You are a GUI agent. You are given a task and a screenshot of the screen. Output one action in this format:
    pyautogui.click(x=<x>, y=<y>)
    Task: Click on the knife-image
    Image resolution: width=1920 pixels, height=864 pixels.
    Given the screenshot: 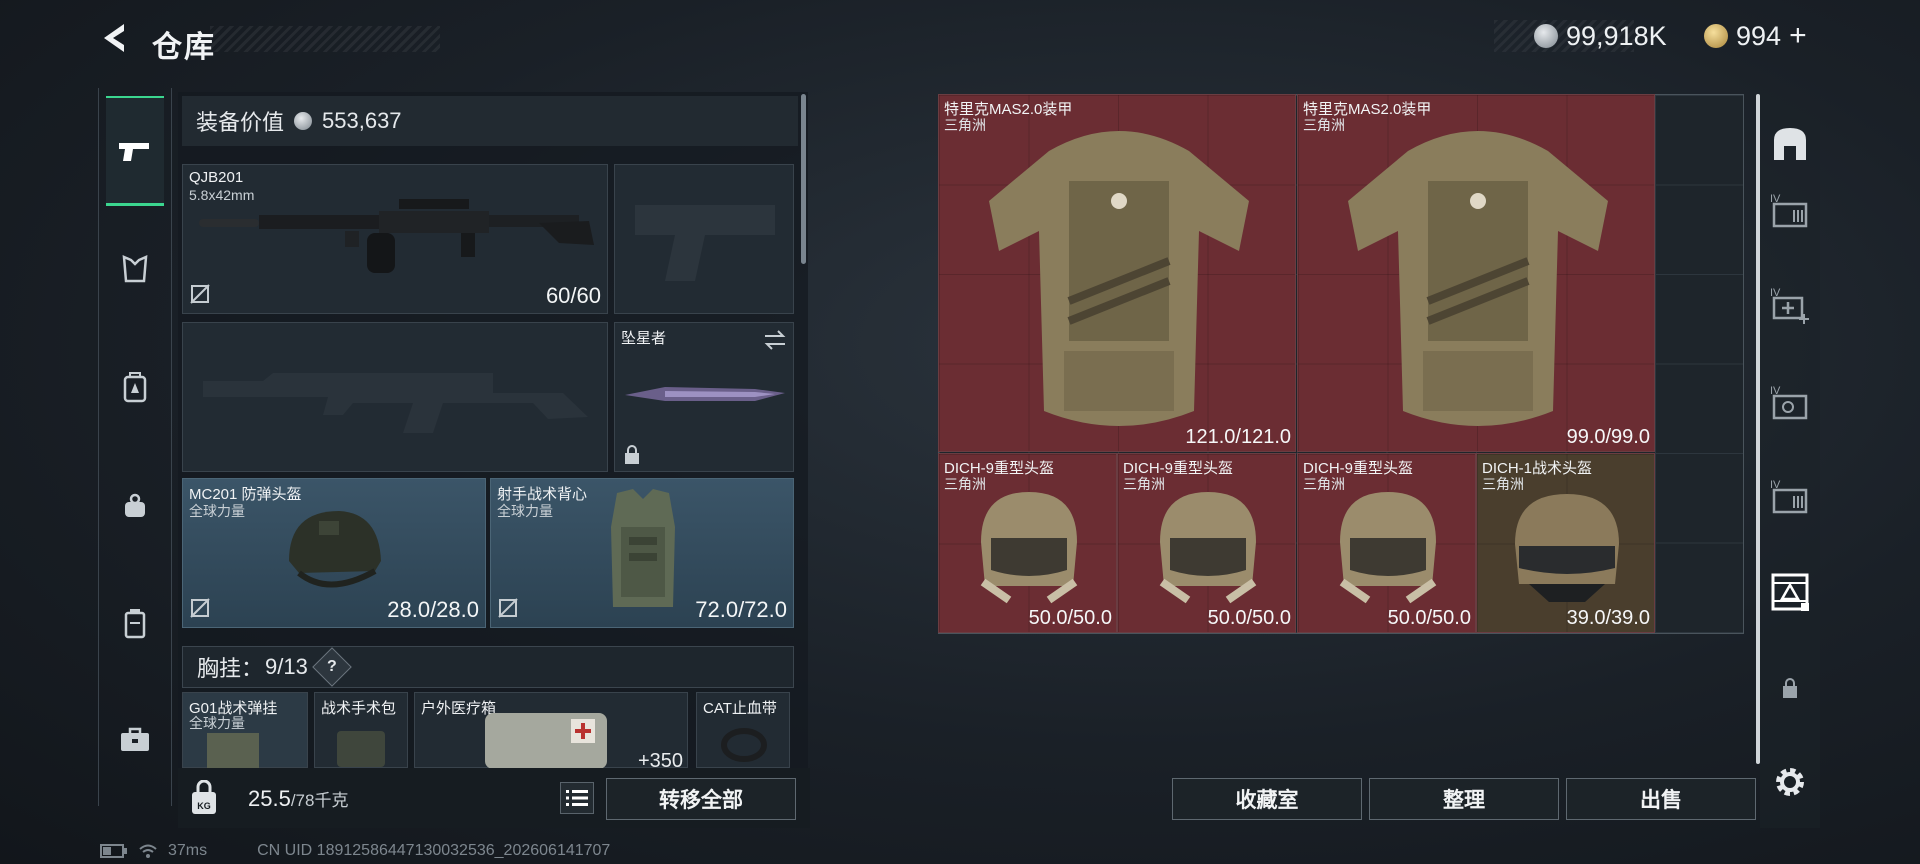 What is the action you would take?
    pyautogui.click(x=705, y=394)
    